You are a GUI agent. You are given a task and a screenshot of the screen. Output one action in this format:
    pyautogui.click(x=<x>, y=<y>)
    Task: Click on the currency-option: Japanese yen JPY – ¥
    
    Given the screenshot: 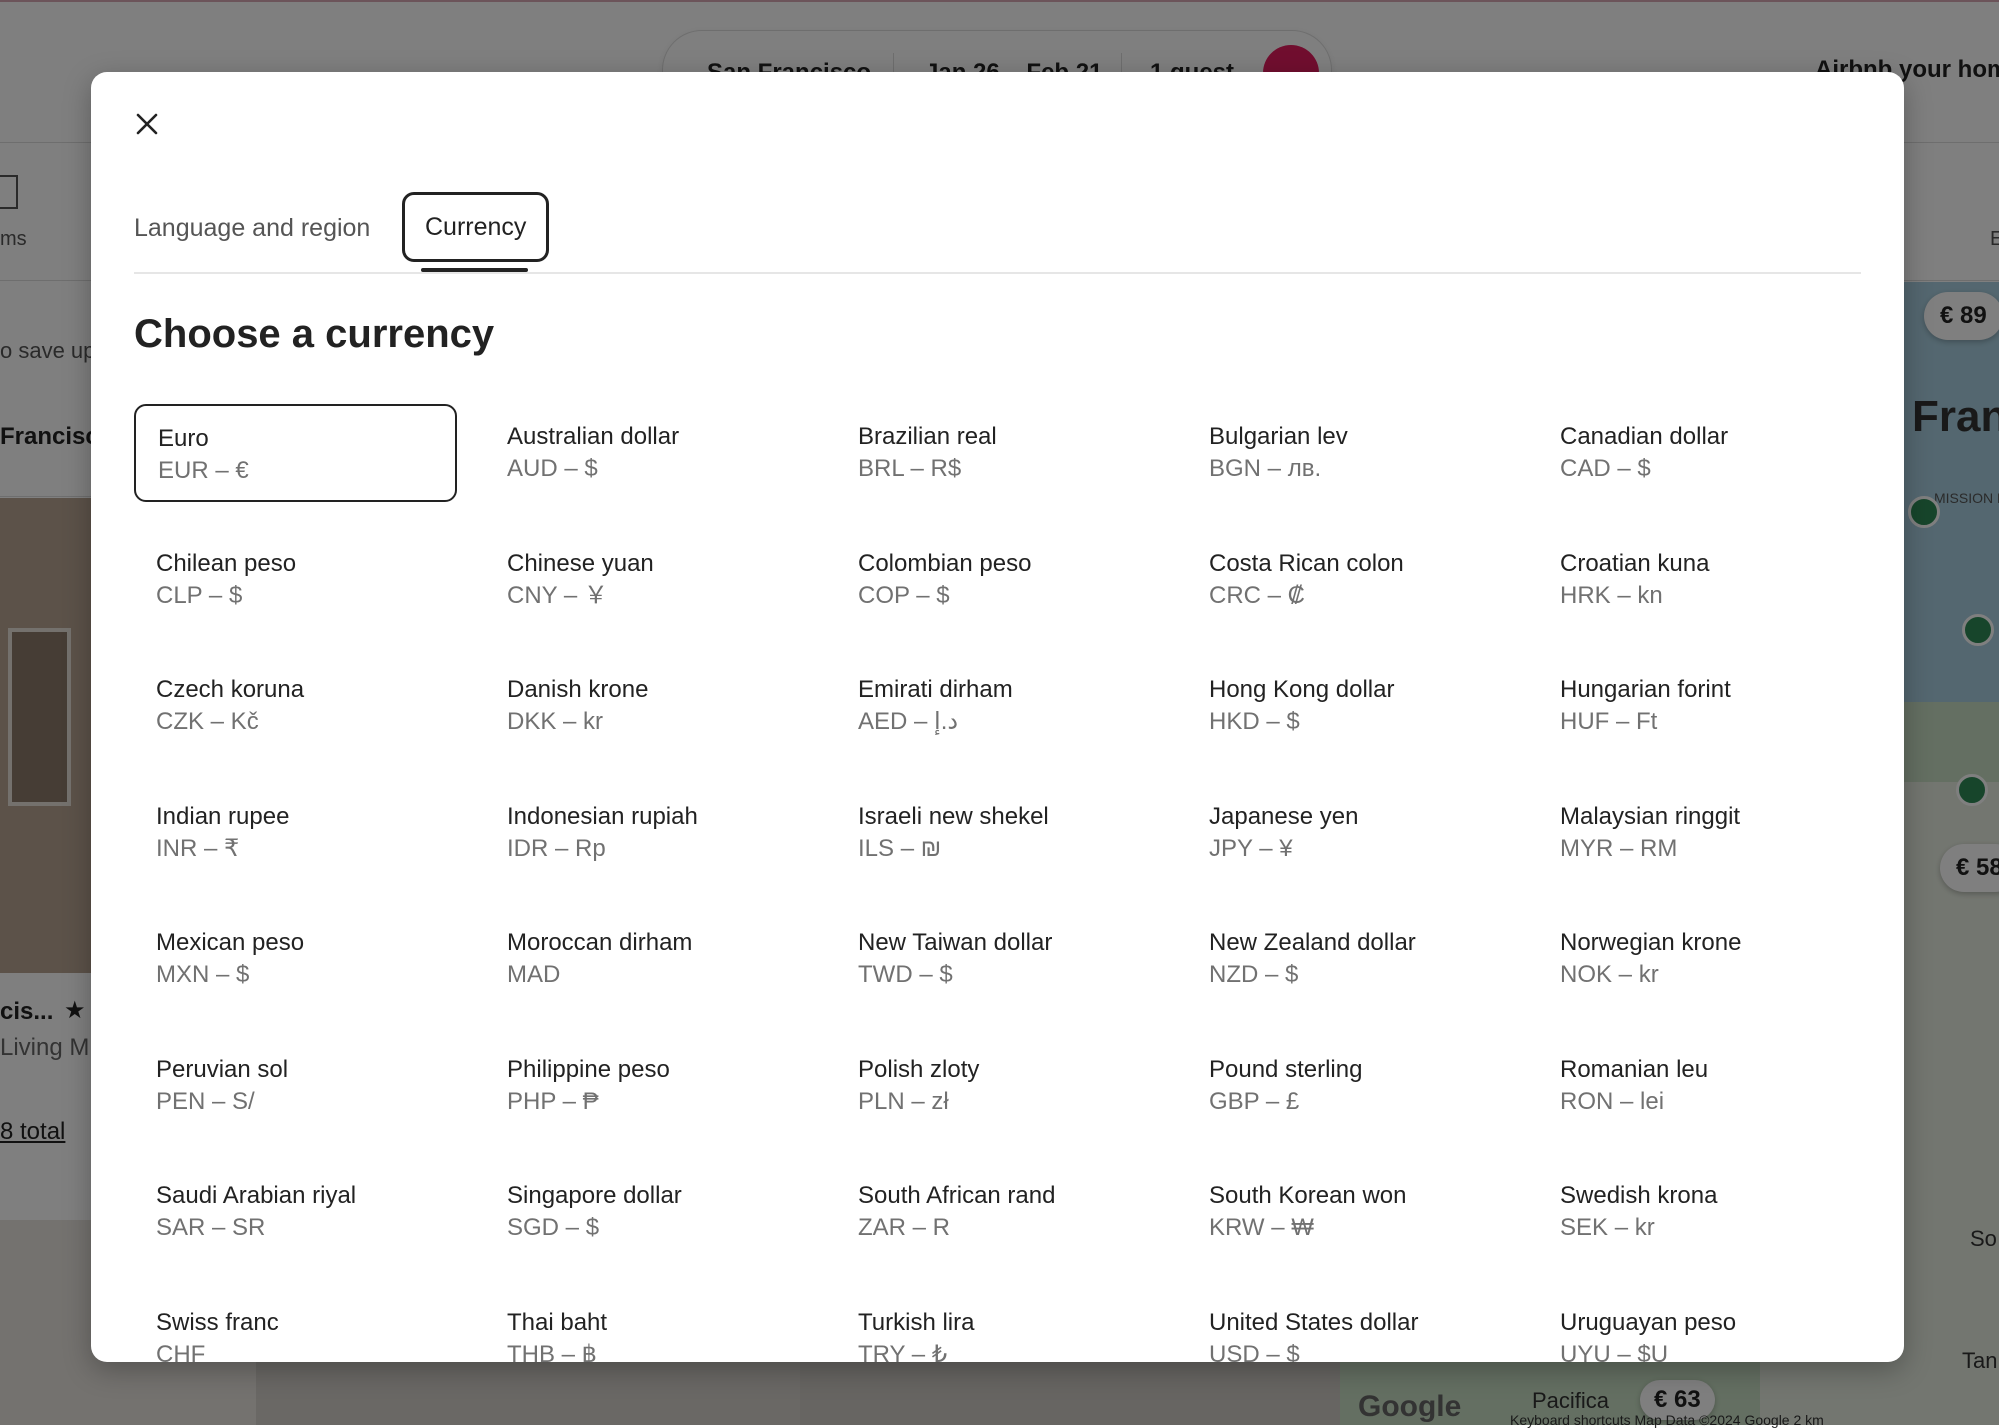 What is the action you would take?
    pyautogui.click(x=1348, y=833)
    